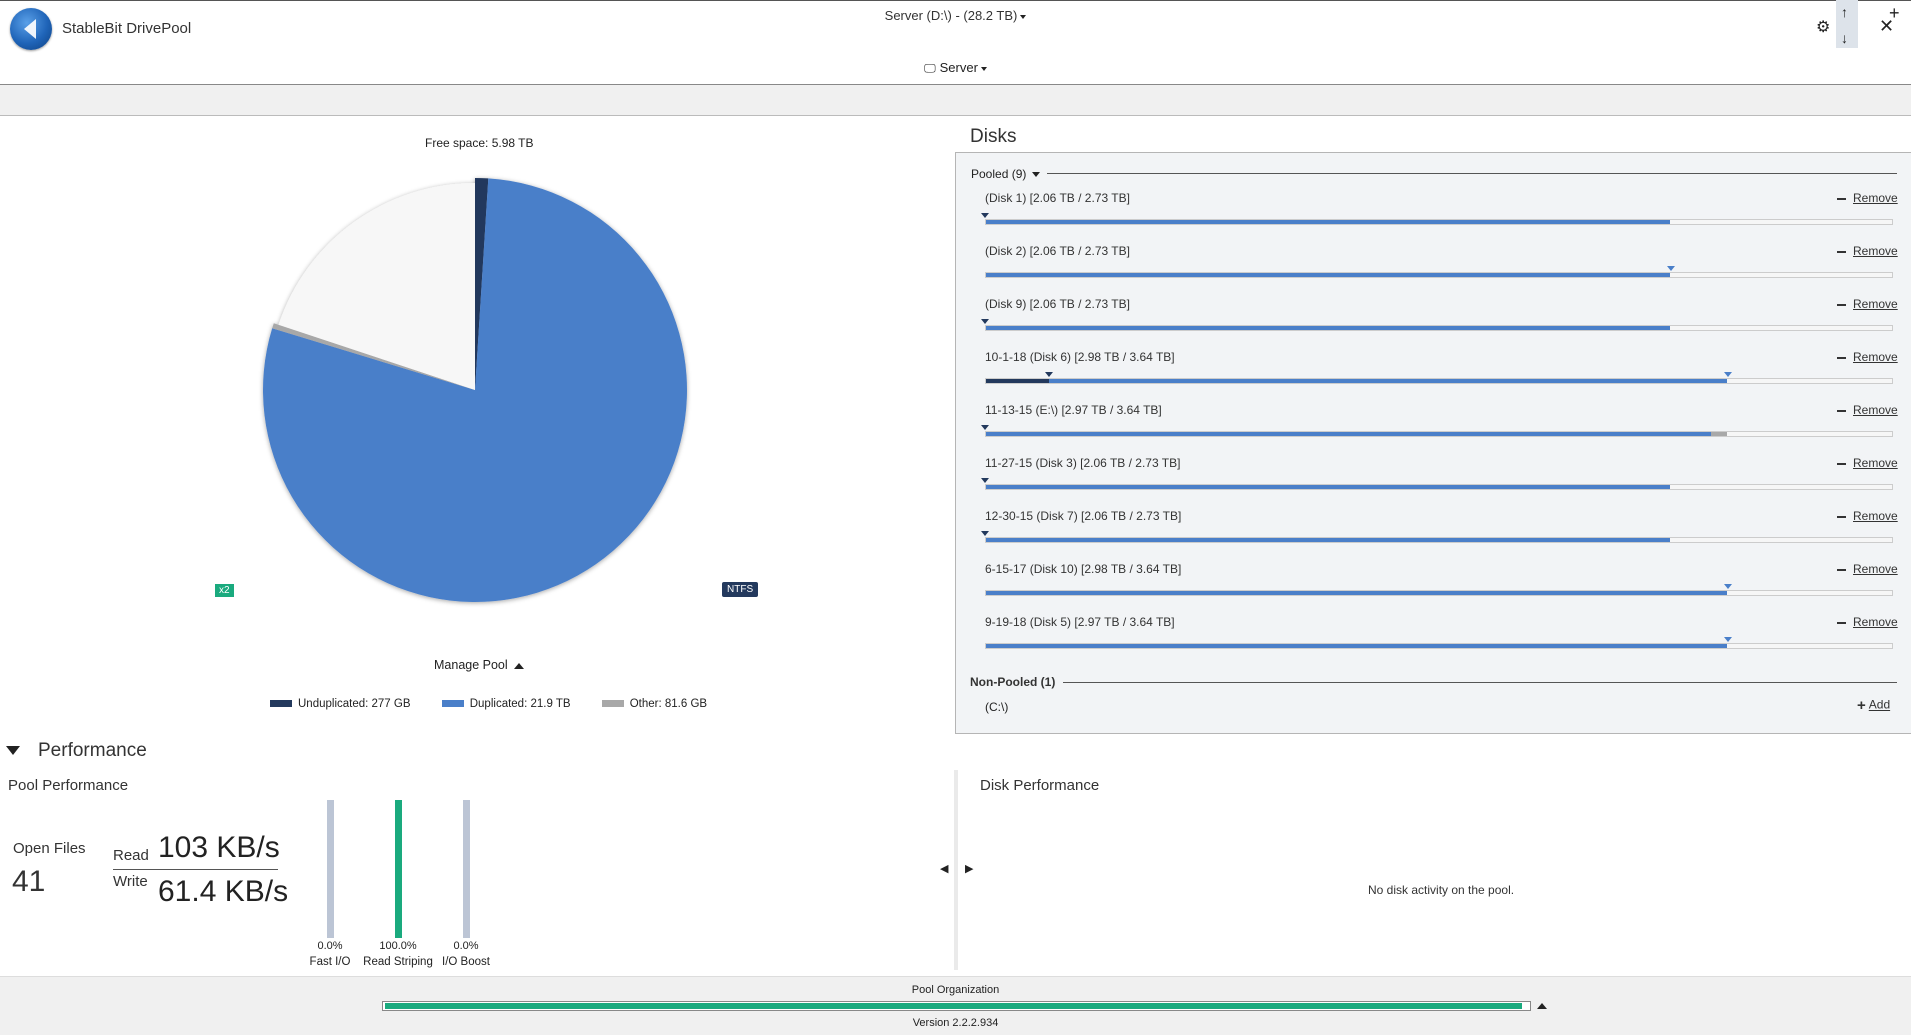  I want to click on duplication-badge: x2, so click(224, 590).